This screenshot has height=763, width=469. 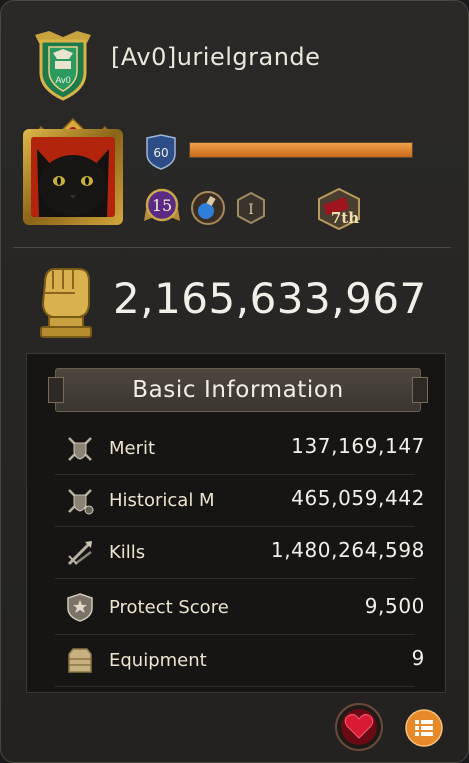 What do you see at coordinates (345, 218) in the screenshot?
I see `ranking-badge-value: 7th` at bounding box center [345, 218].